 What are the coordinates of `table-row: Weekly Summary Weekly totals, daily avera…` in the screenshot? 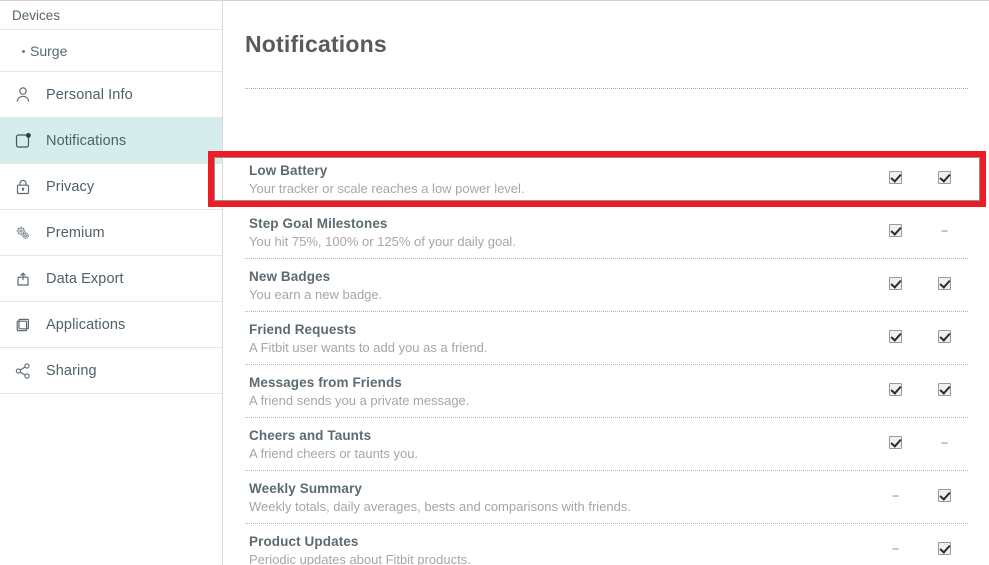 It's located at (606, 497).